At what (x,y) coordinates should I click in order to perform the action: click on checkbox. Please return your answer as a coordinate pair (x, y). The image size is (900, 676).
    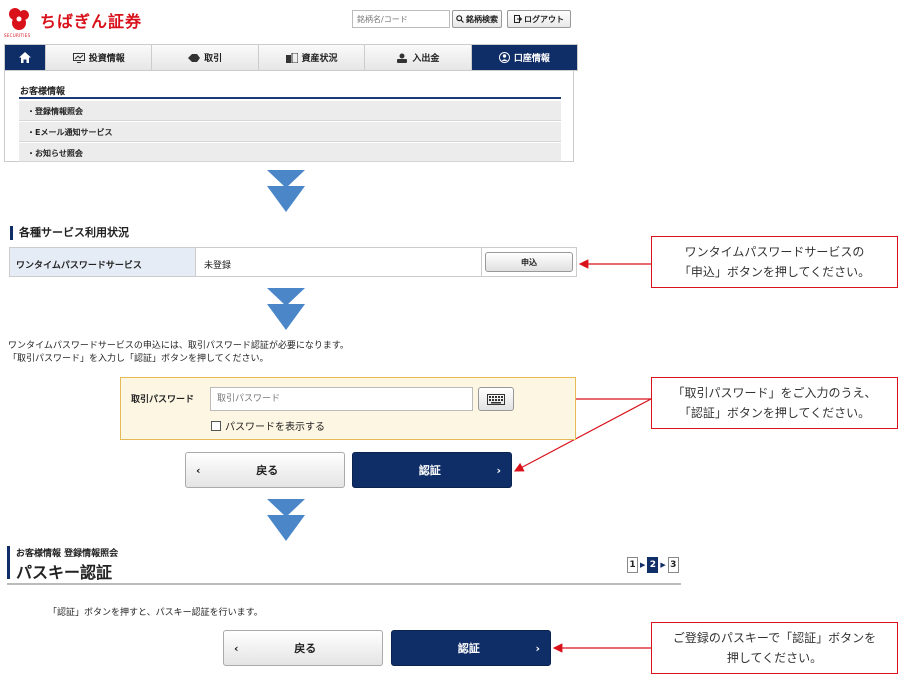
    Looking at the image, I should click on (216, 425).